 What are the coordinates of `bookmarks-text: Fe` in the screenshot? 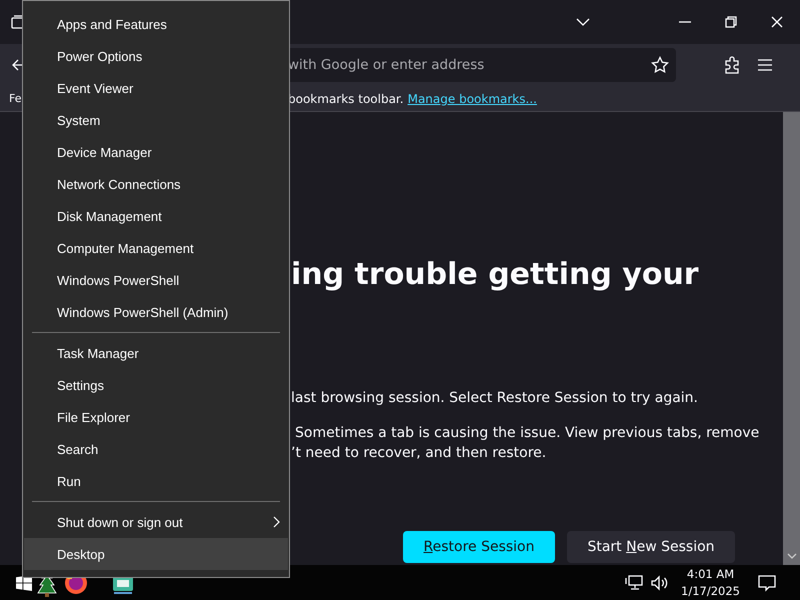 It's located at (15, 98).